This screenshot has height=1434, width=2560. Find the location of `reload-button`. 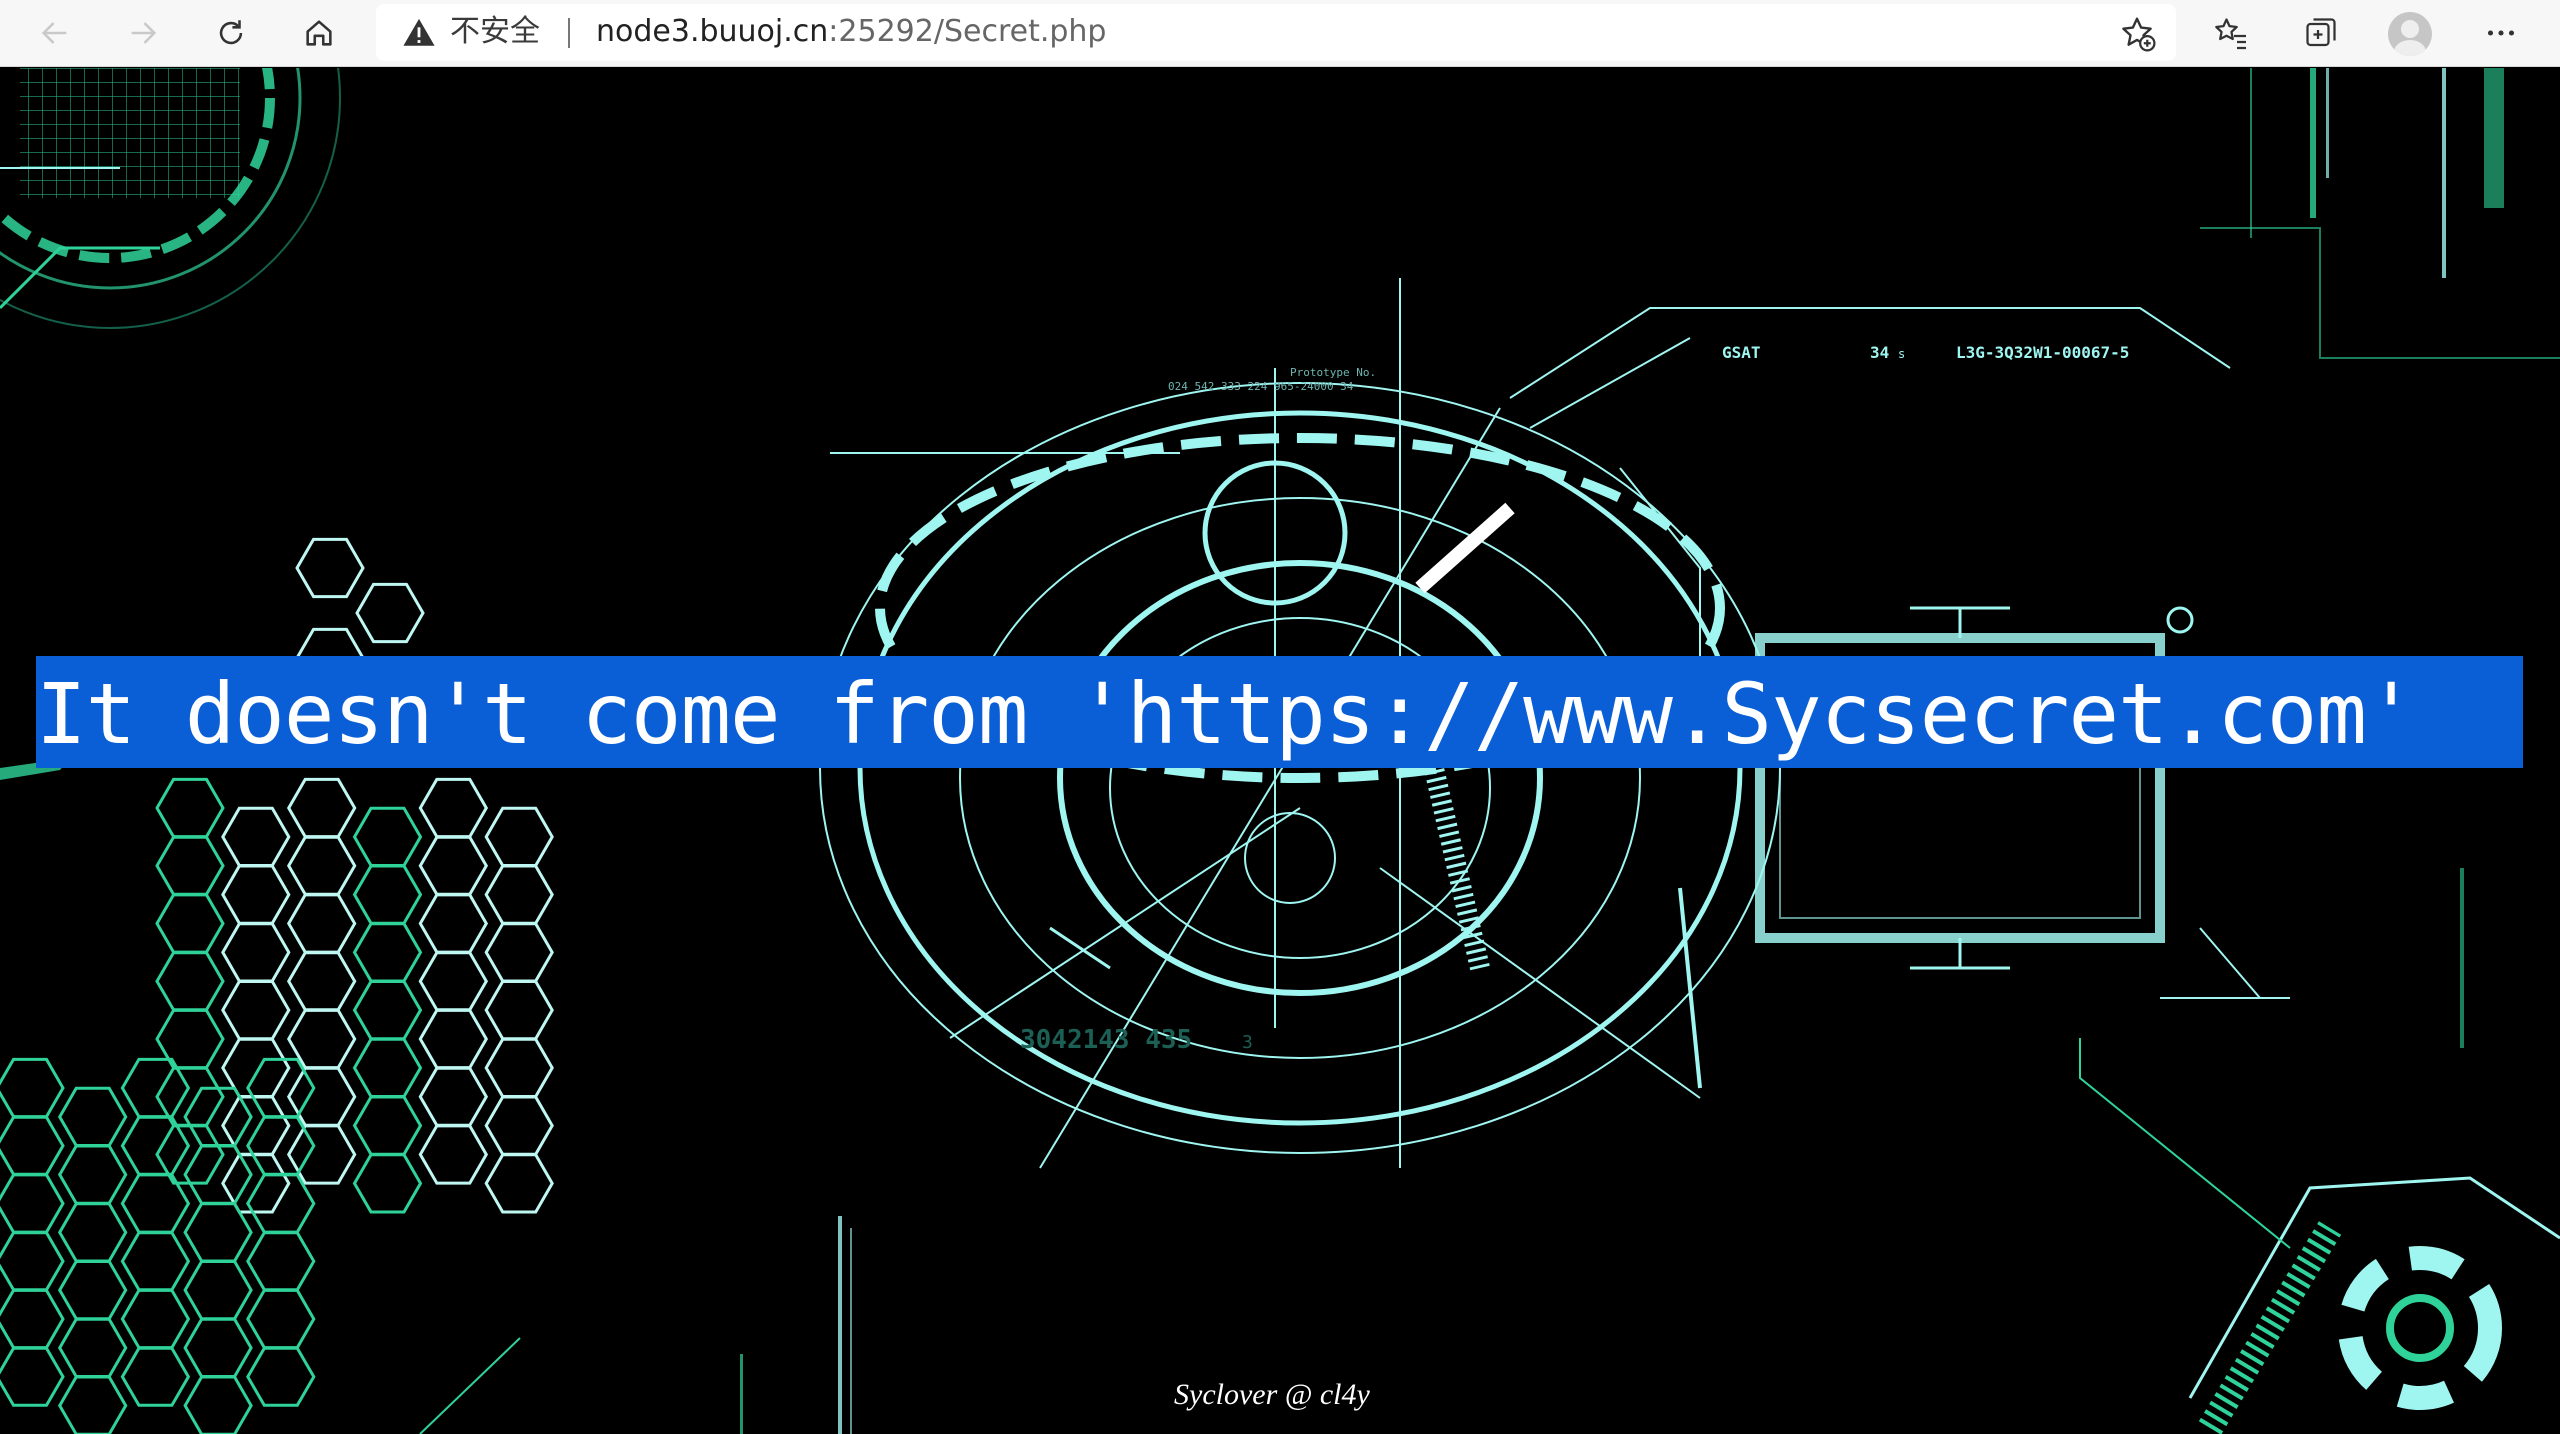

reload-button is located at coordinates (231, 33).